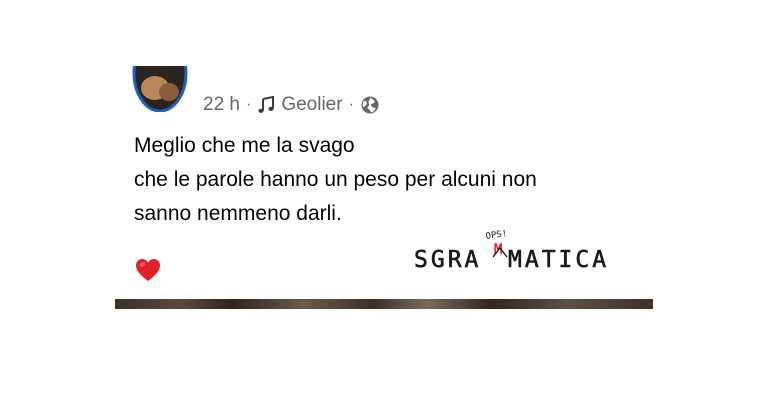 The height and width of the screenshot is (402, 768). I want to click on watermark-text-right: MATICA, so click(558, 260).